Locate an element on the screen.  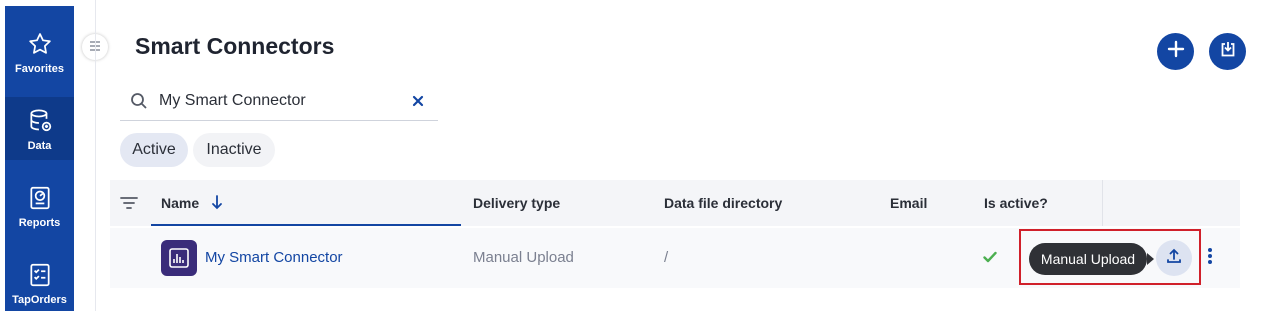
delivery-type-cell: Manual Upload is located at coordinates (523, 257).